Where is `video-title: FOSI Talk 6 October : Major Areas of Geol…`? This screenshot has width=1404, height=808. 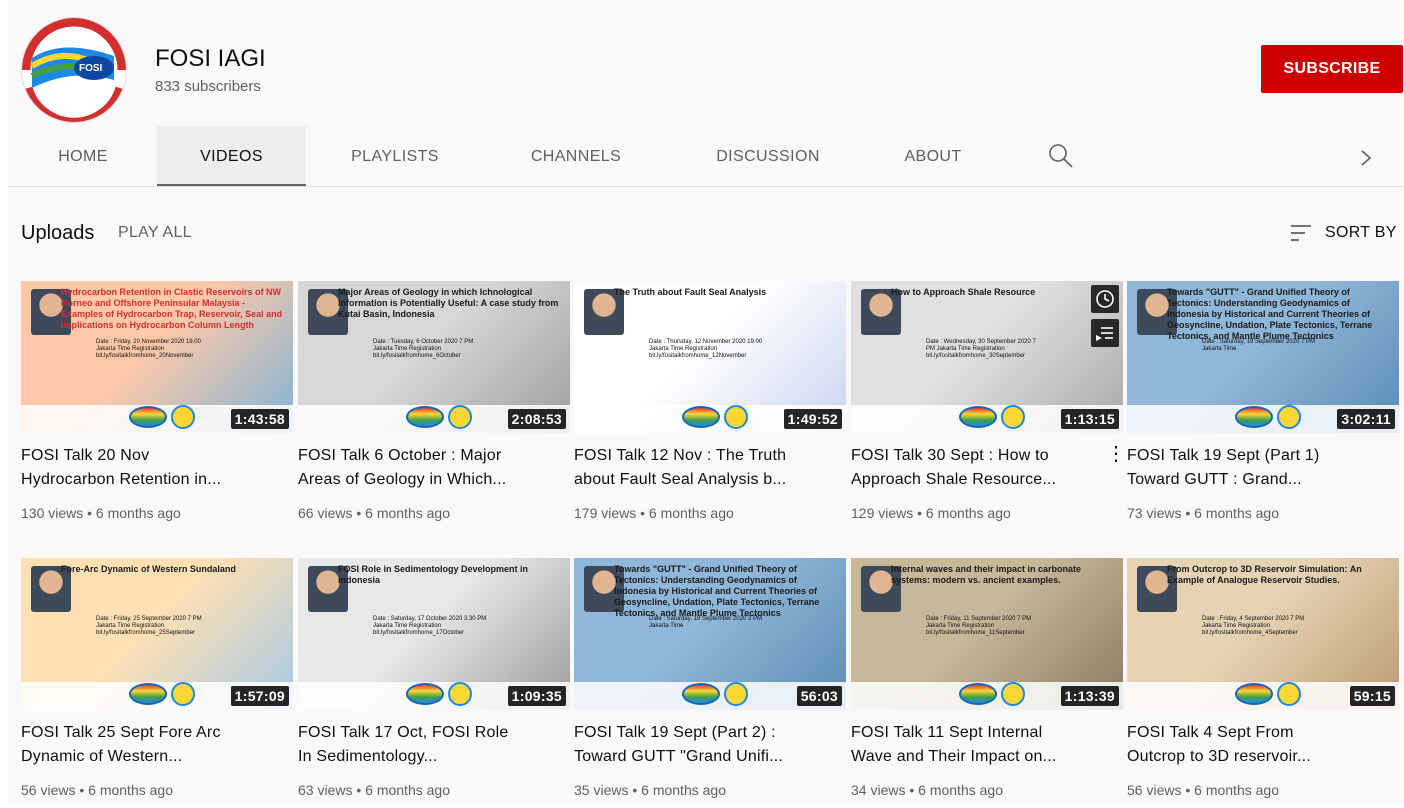 video-title: FOSI Talk 6 October : Major Areas of Geol… is located at coordinates (429, 468).